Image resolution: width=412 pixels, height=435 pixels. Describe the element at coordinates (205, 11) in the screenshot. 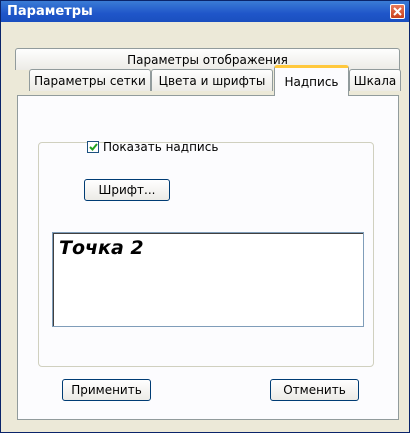

I see `title-bar: Параметры` at that location.